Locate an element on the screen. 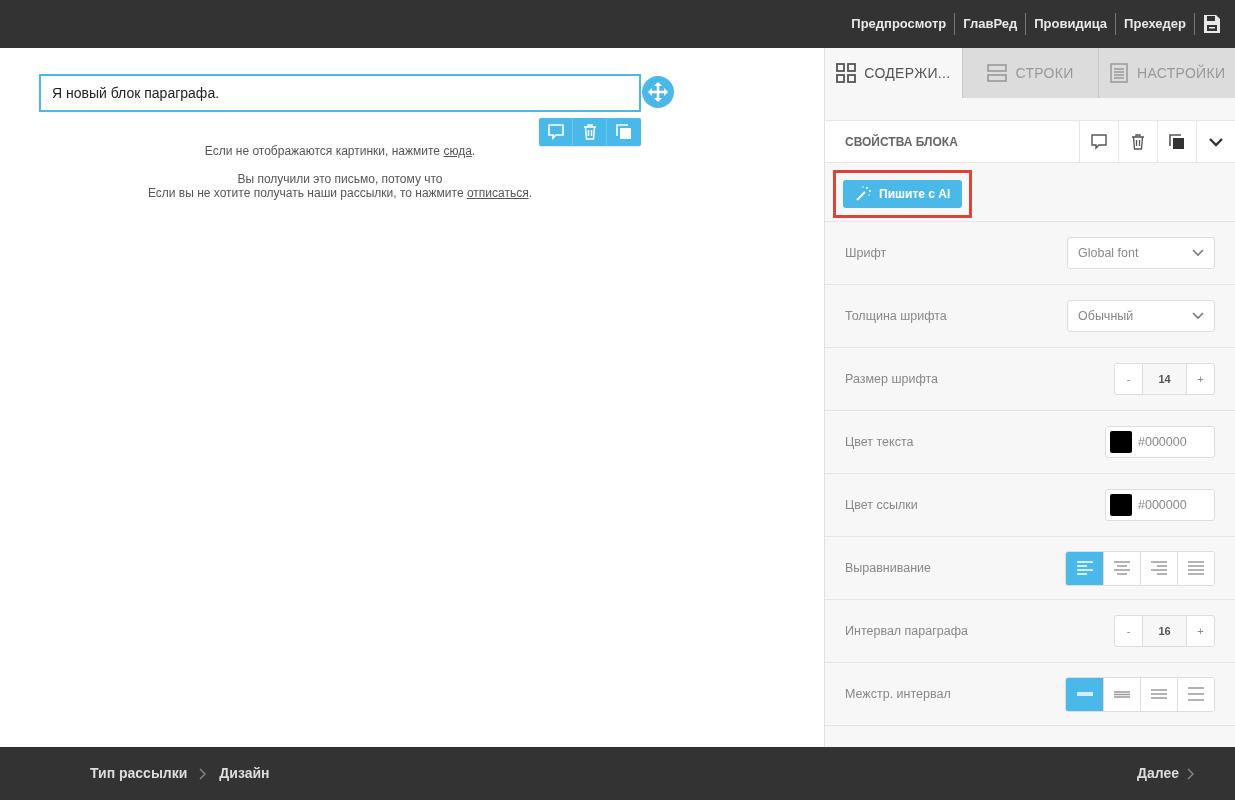 The height and width of the screenshot is (800, 1235). block-properties-title: СВОЙСТВА БЛОКА is located at coordinates (901, 142).